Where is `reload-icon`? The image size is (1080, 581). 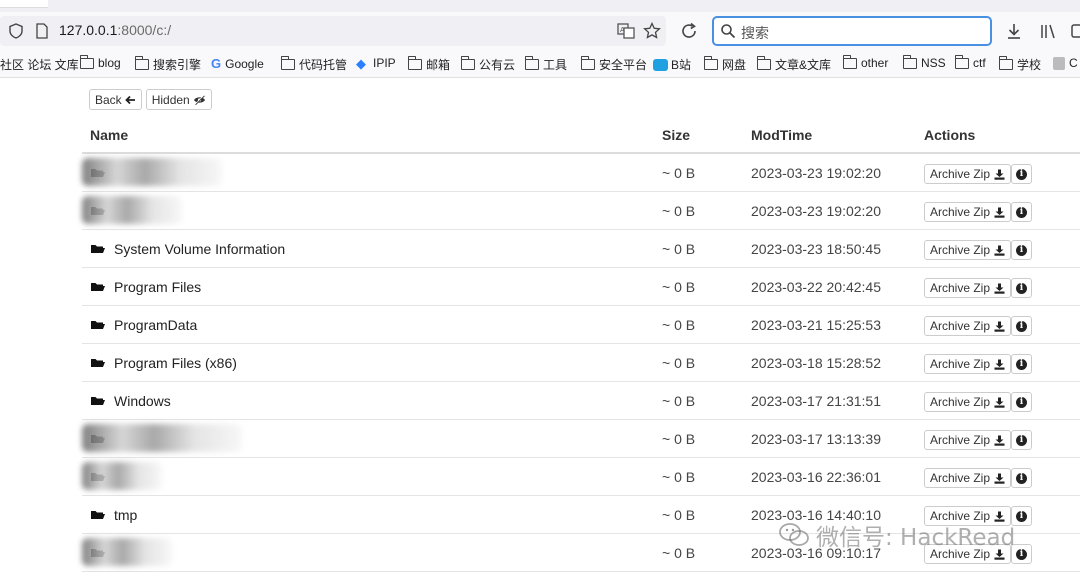
reload-icon is located at coordinates (689, 31).